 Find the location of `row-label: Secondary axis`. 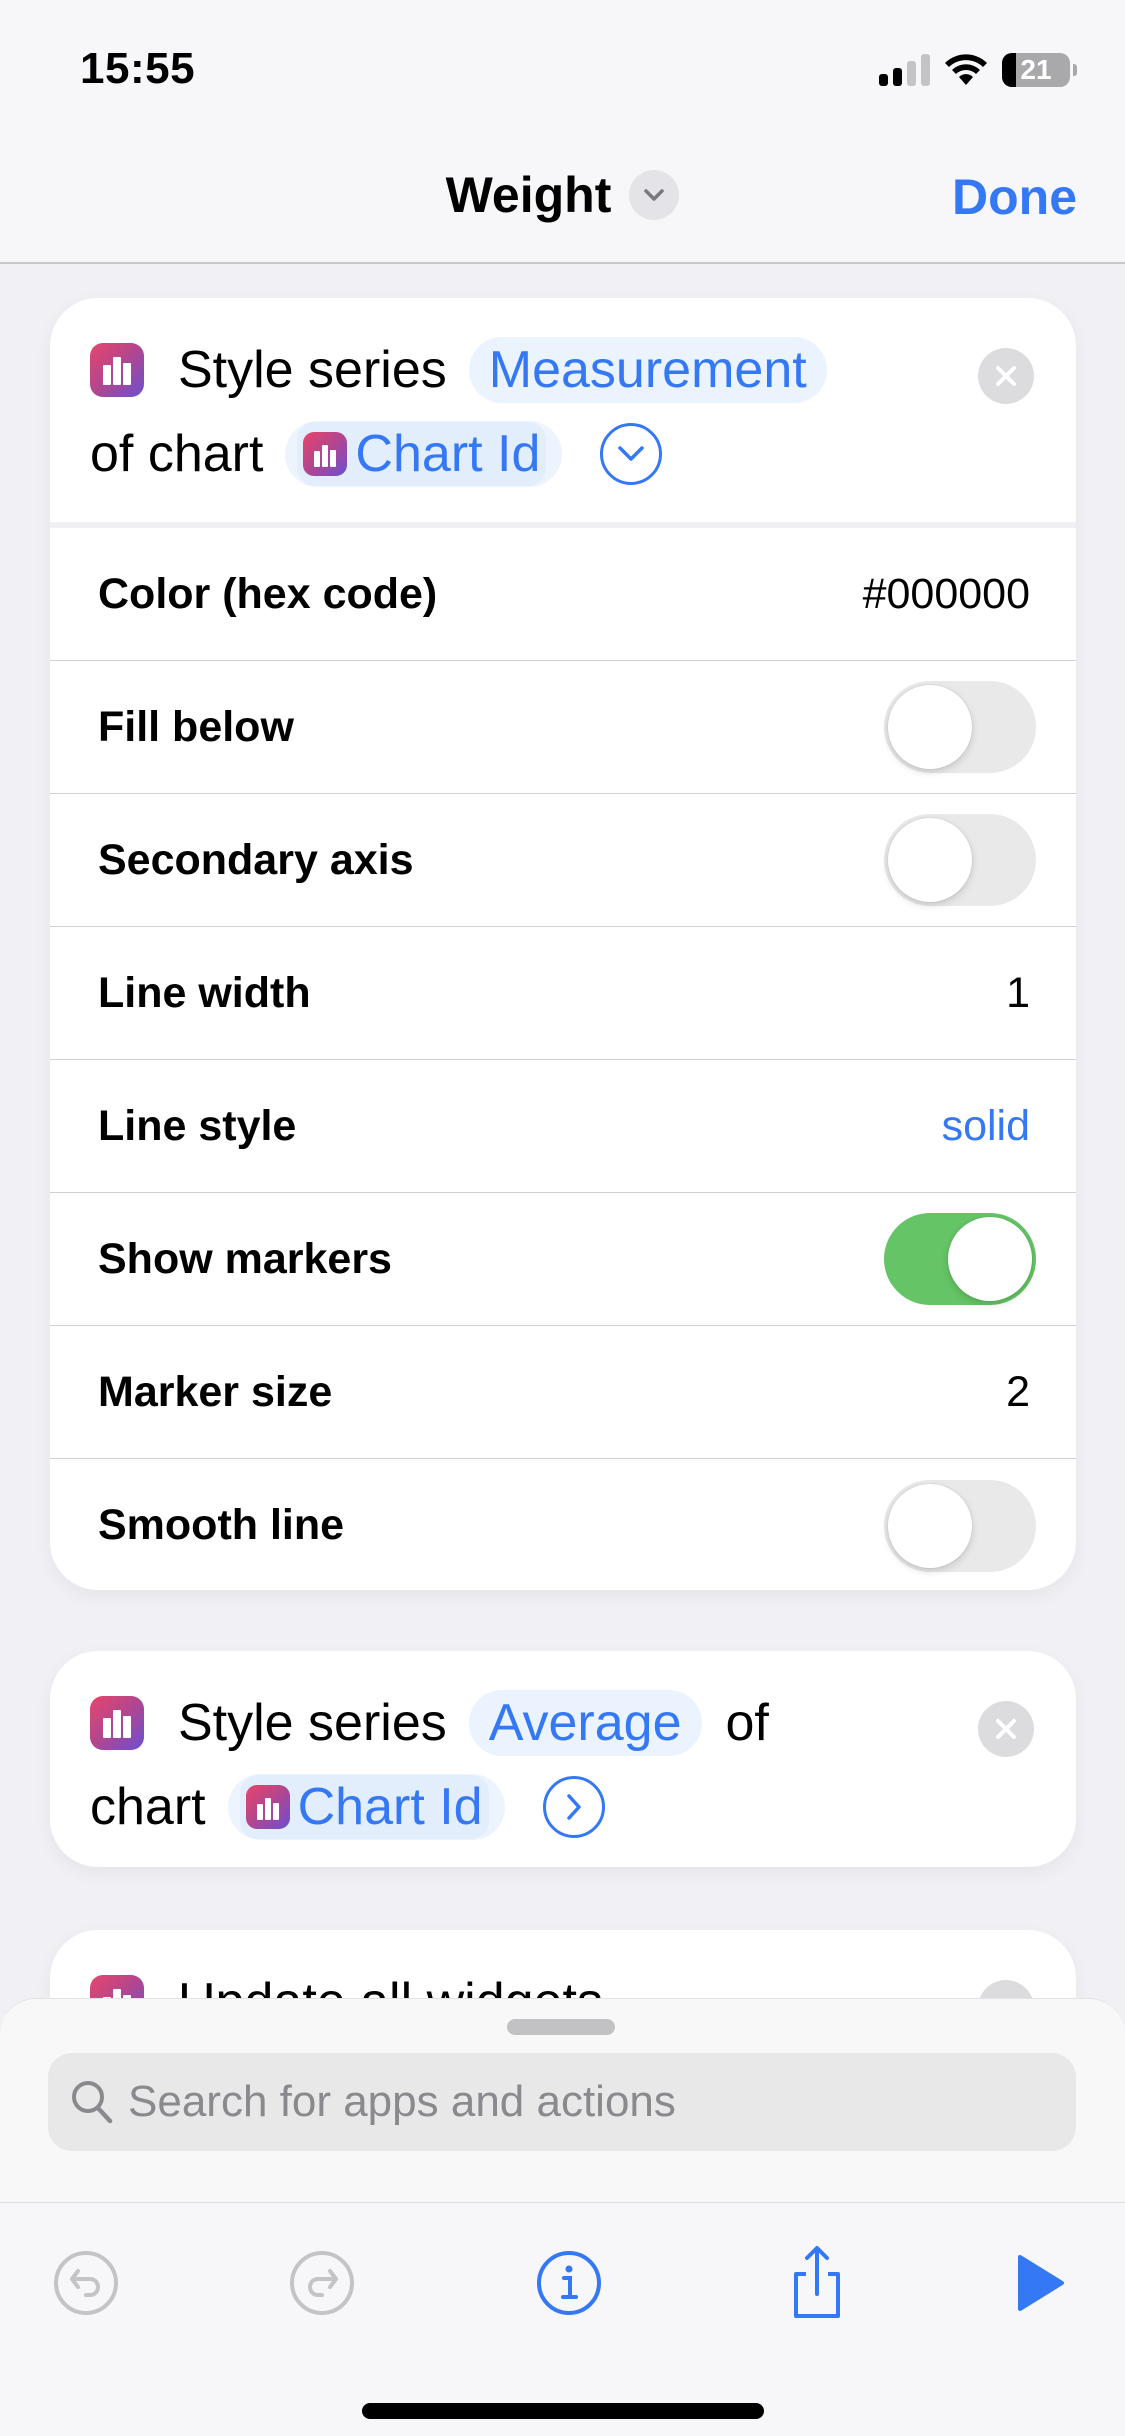

row-label: Secondary axis is located at coordinates (256, 859).